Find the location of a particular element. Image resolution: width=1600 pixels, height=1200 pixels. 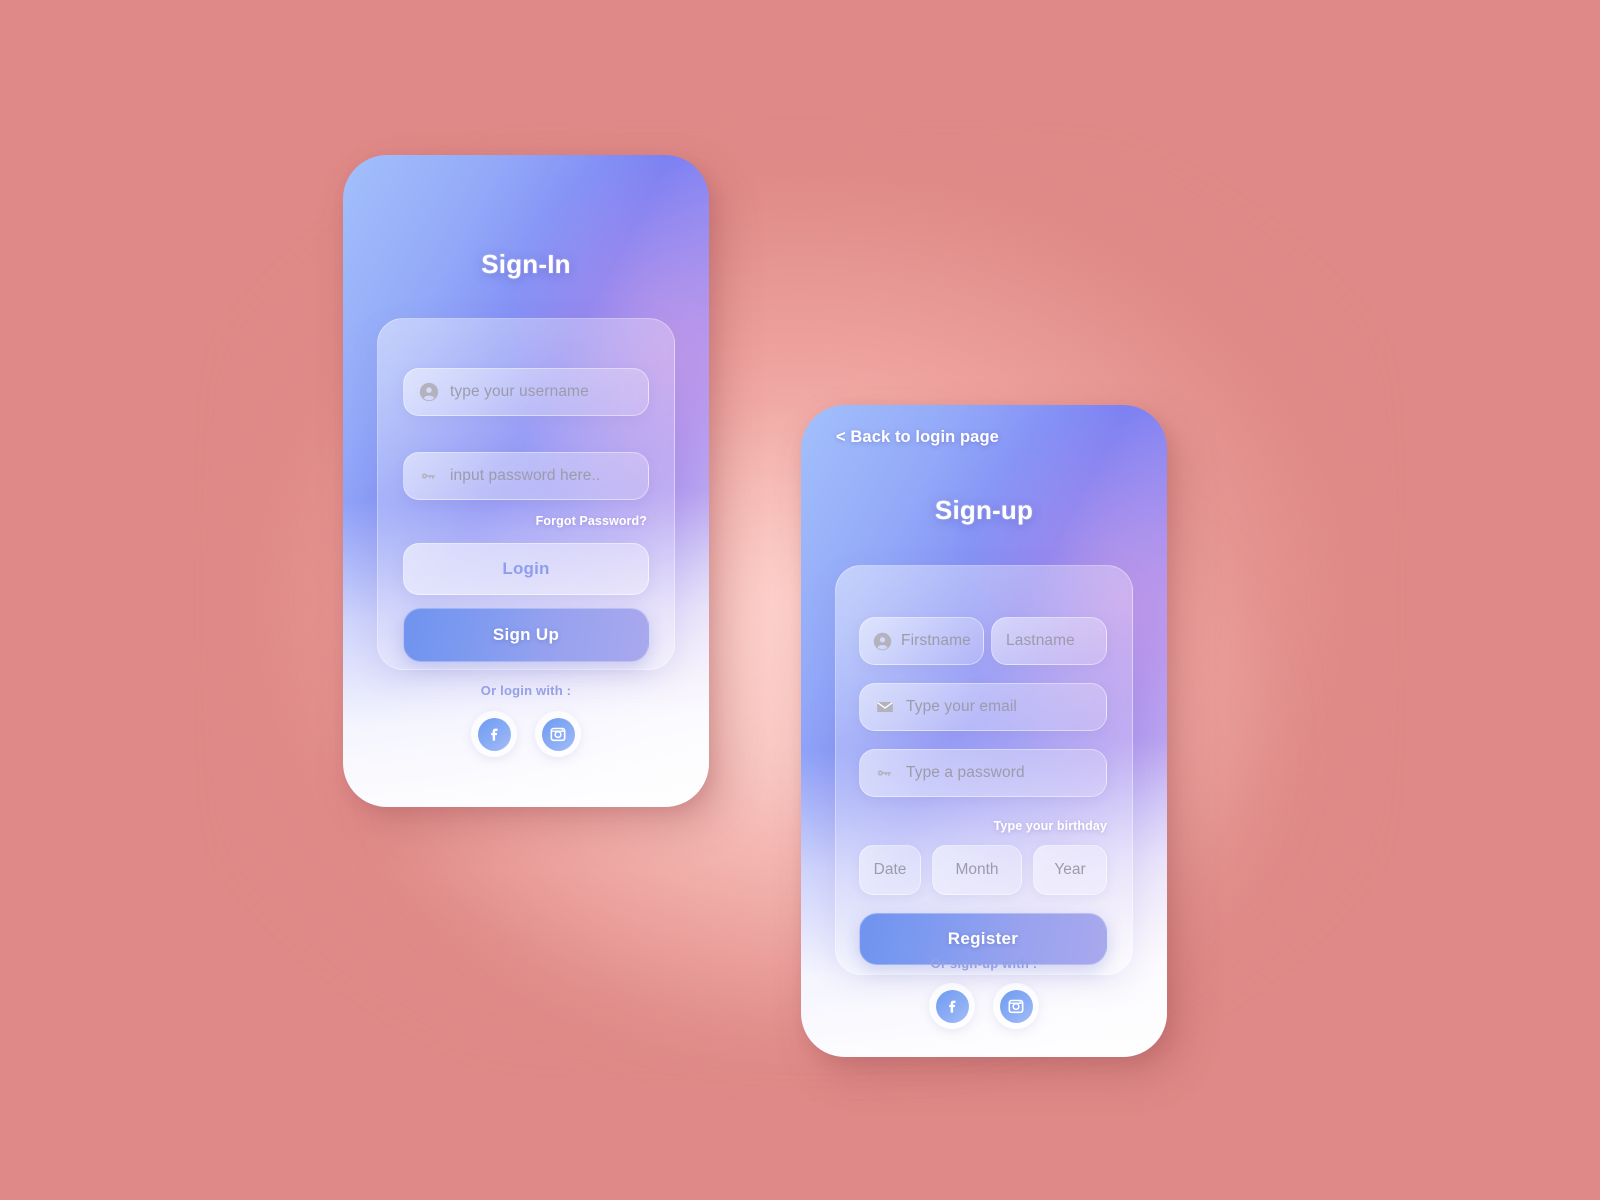

lastname-input: Lastname is located at coordinates (1049, 641).